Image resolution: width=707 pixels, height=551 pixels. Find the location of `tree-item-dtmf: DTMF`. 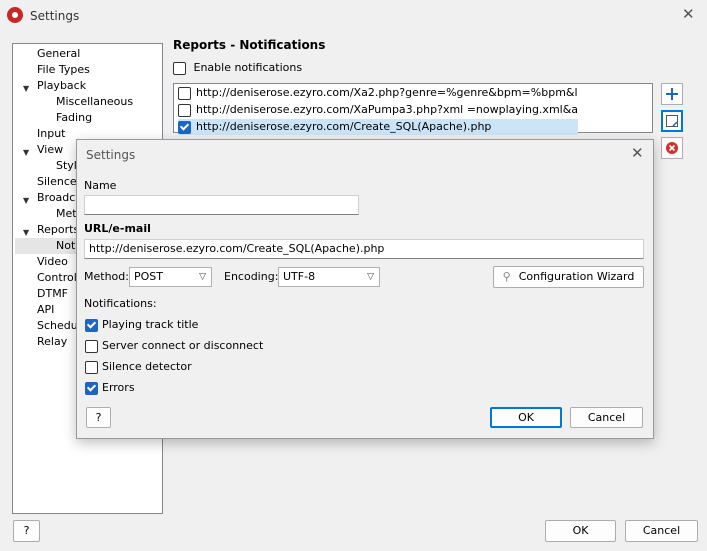

tree-item-dtmf: DTMF is located at coordinates (52, 294).